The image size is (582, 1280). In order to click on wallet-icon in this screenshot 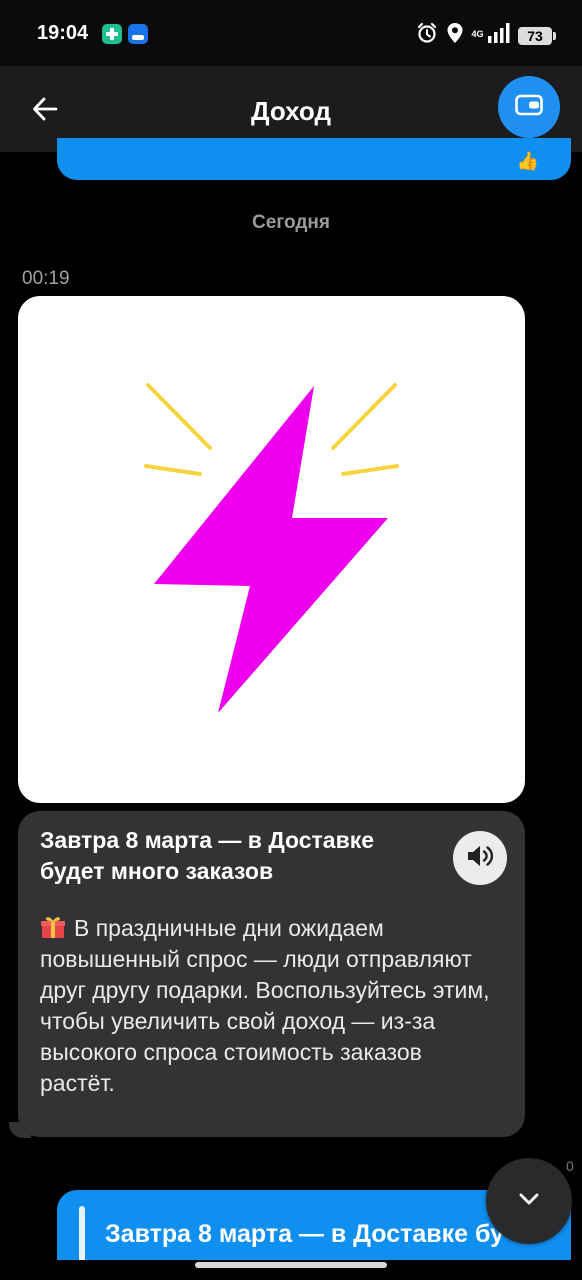, I will do `click(529, 107)`.